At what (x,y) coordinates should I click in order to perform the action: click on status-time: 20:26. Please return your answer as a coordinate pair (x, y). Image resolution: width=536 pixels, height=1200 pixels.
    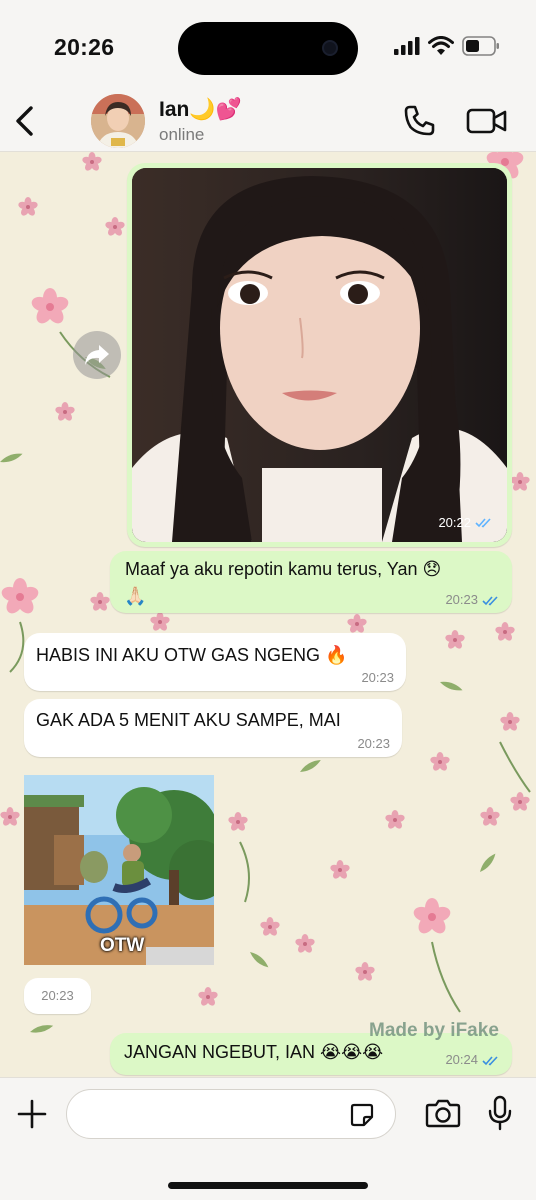
    Looking at the image, I should click on (84, 47).